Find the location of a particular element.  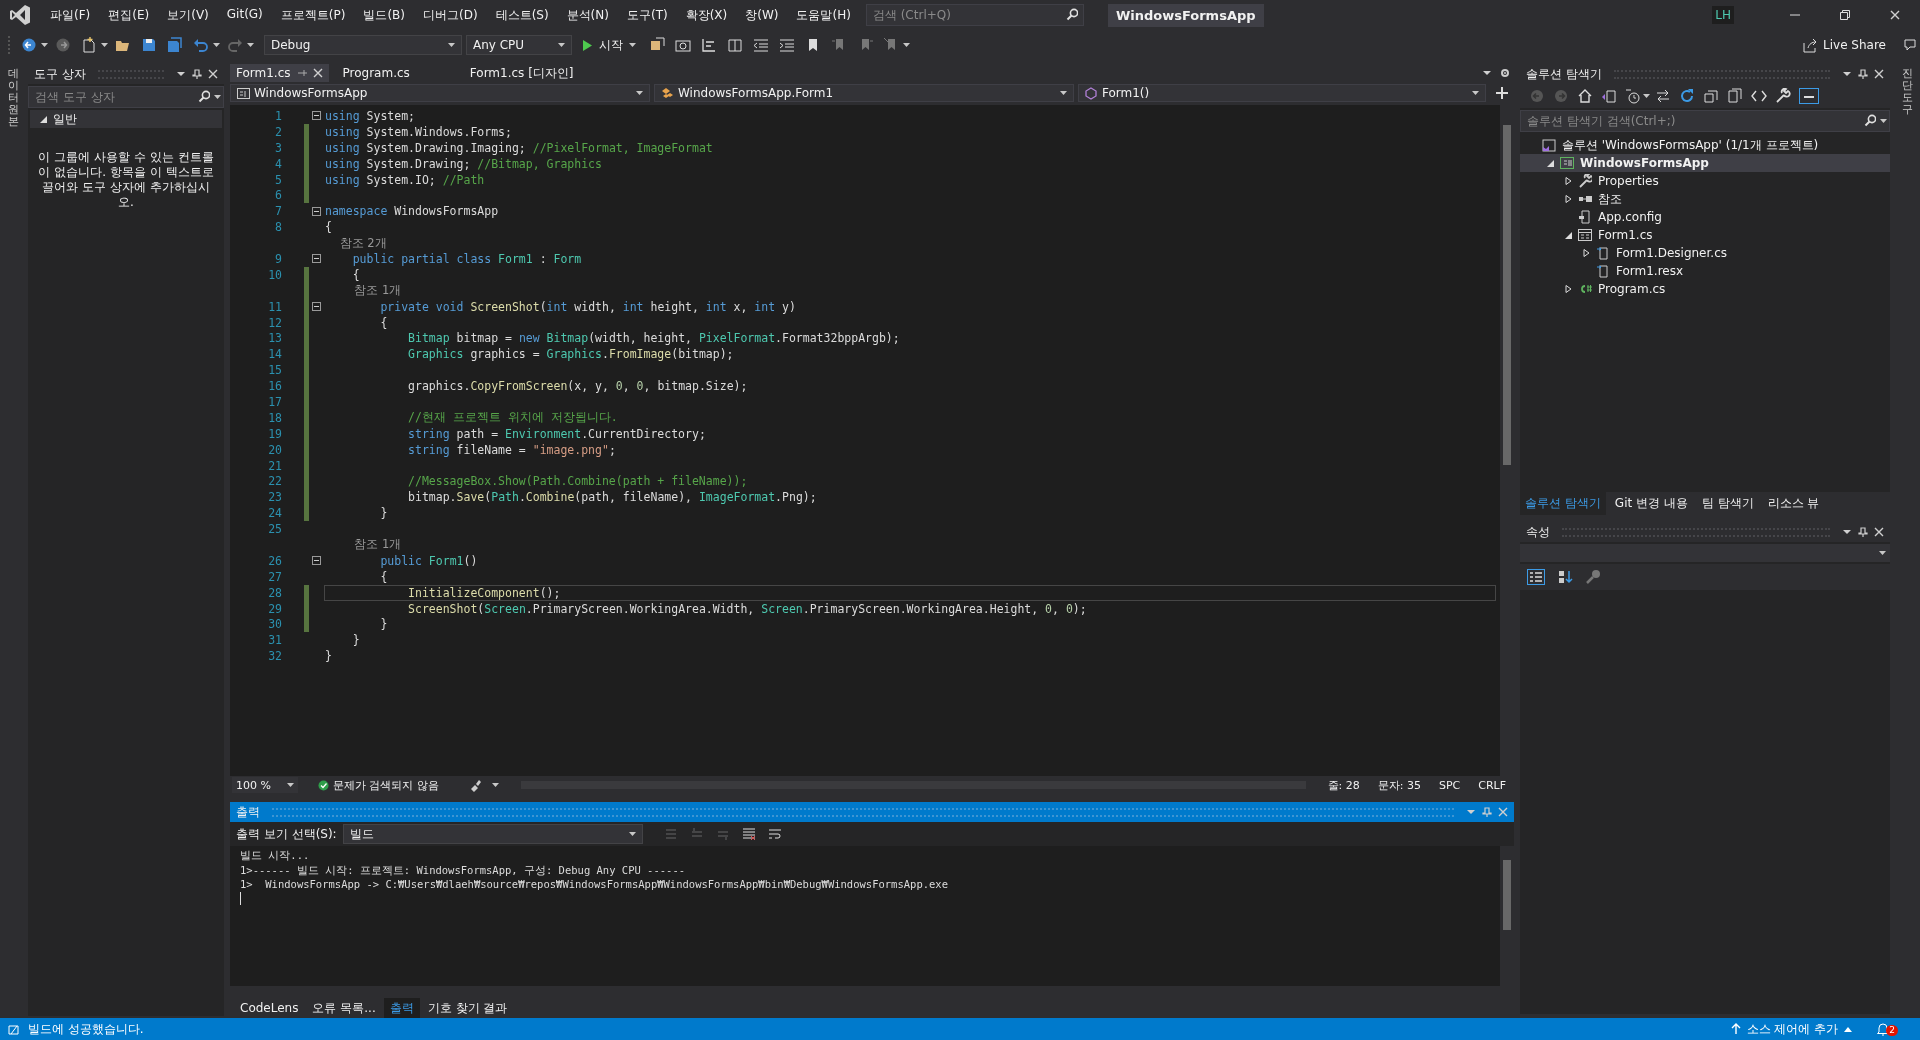

output-source-dropdown: 빌드 is located at coordinates (492, 834).